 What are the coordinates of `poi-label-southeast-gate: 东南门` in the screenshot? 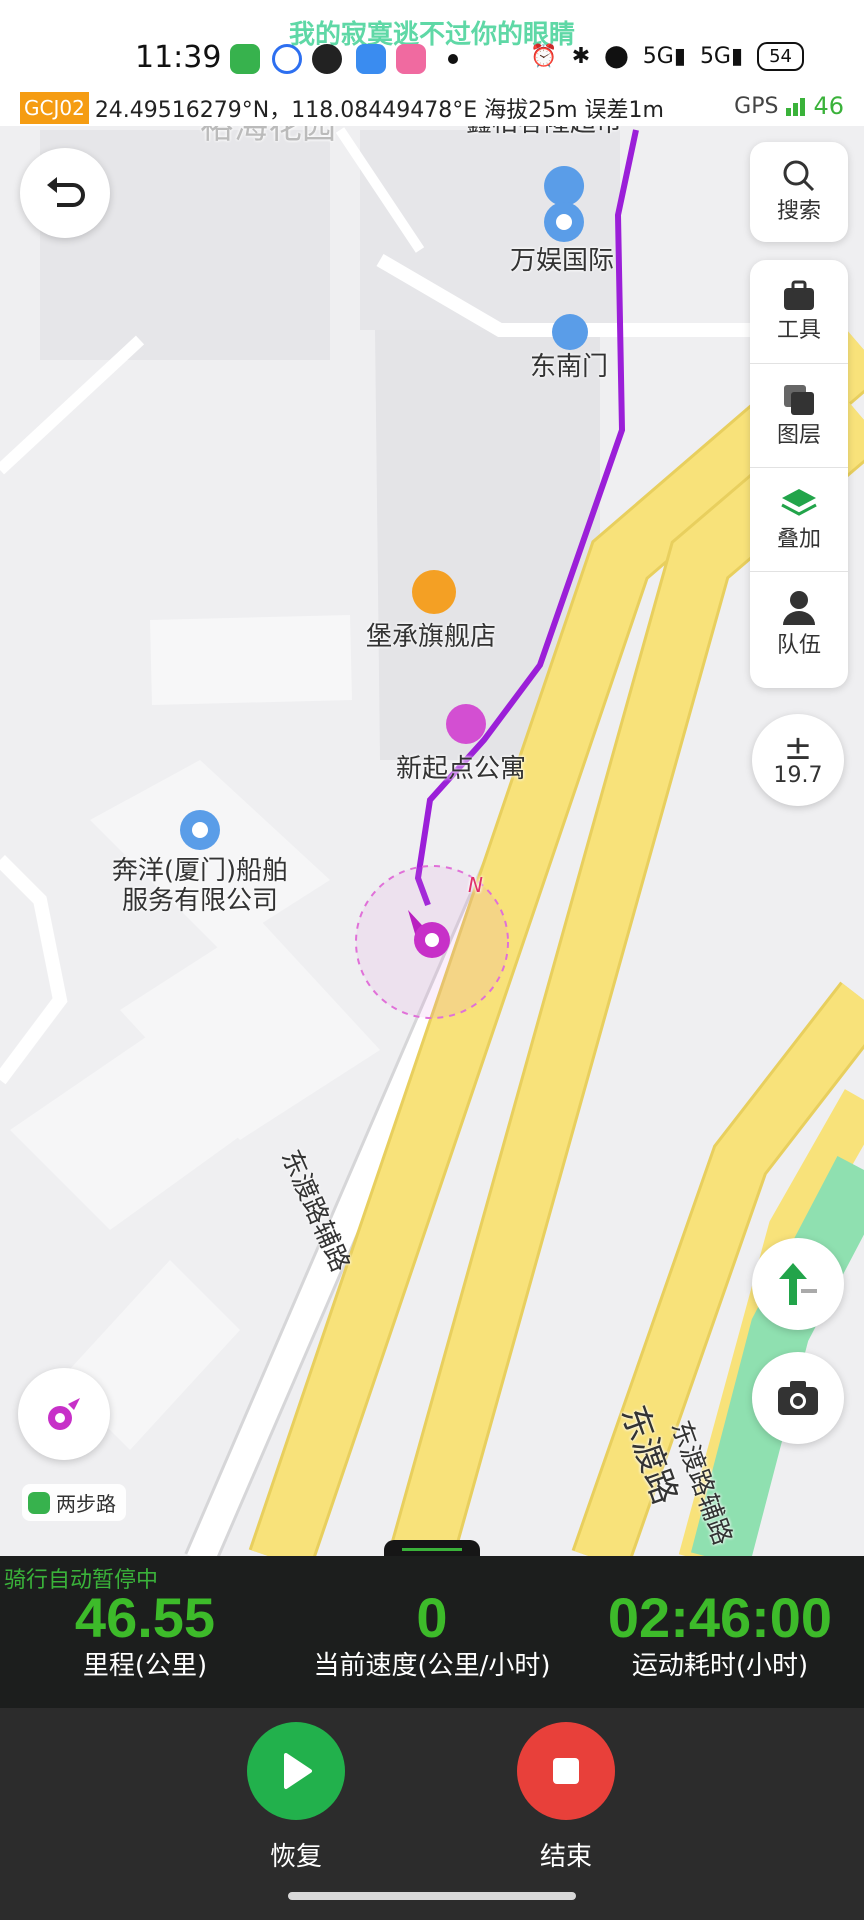 It's located at (569, 367).